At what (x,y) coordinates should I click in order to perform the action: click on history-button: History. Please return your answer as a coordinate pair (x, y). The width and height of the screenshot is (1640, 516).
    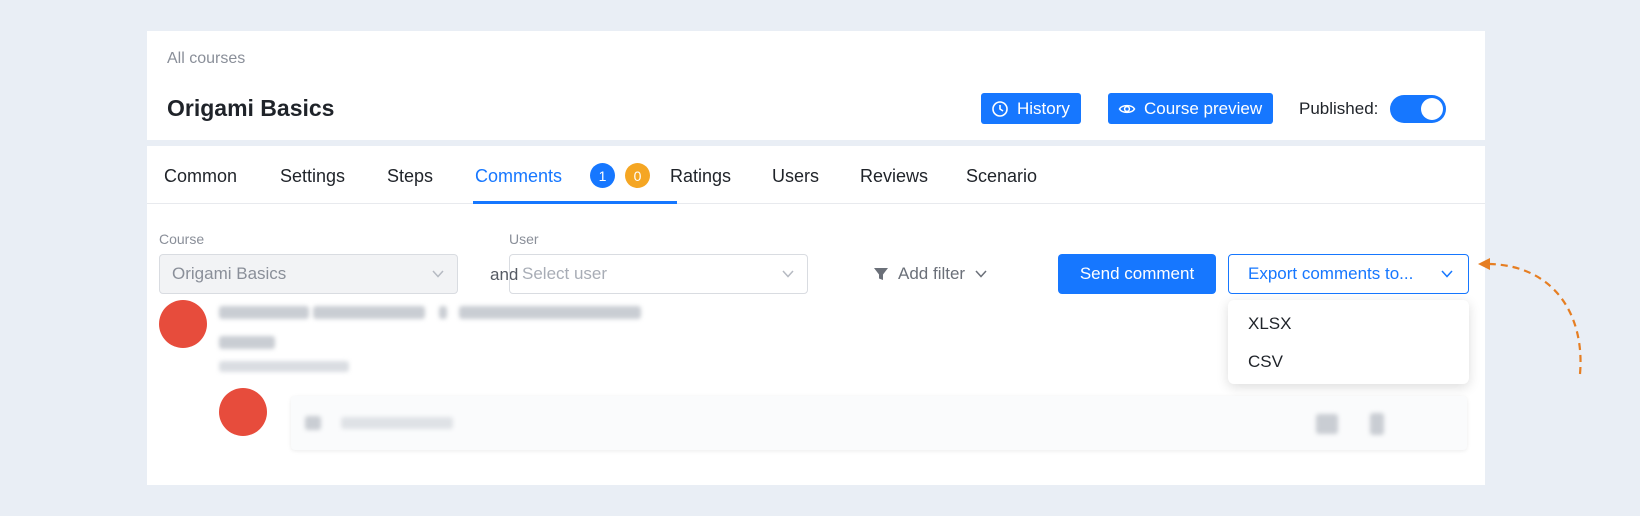
    Looking at the image, I should click on (1031, 108).